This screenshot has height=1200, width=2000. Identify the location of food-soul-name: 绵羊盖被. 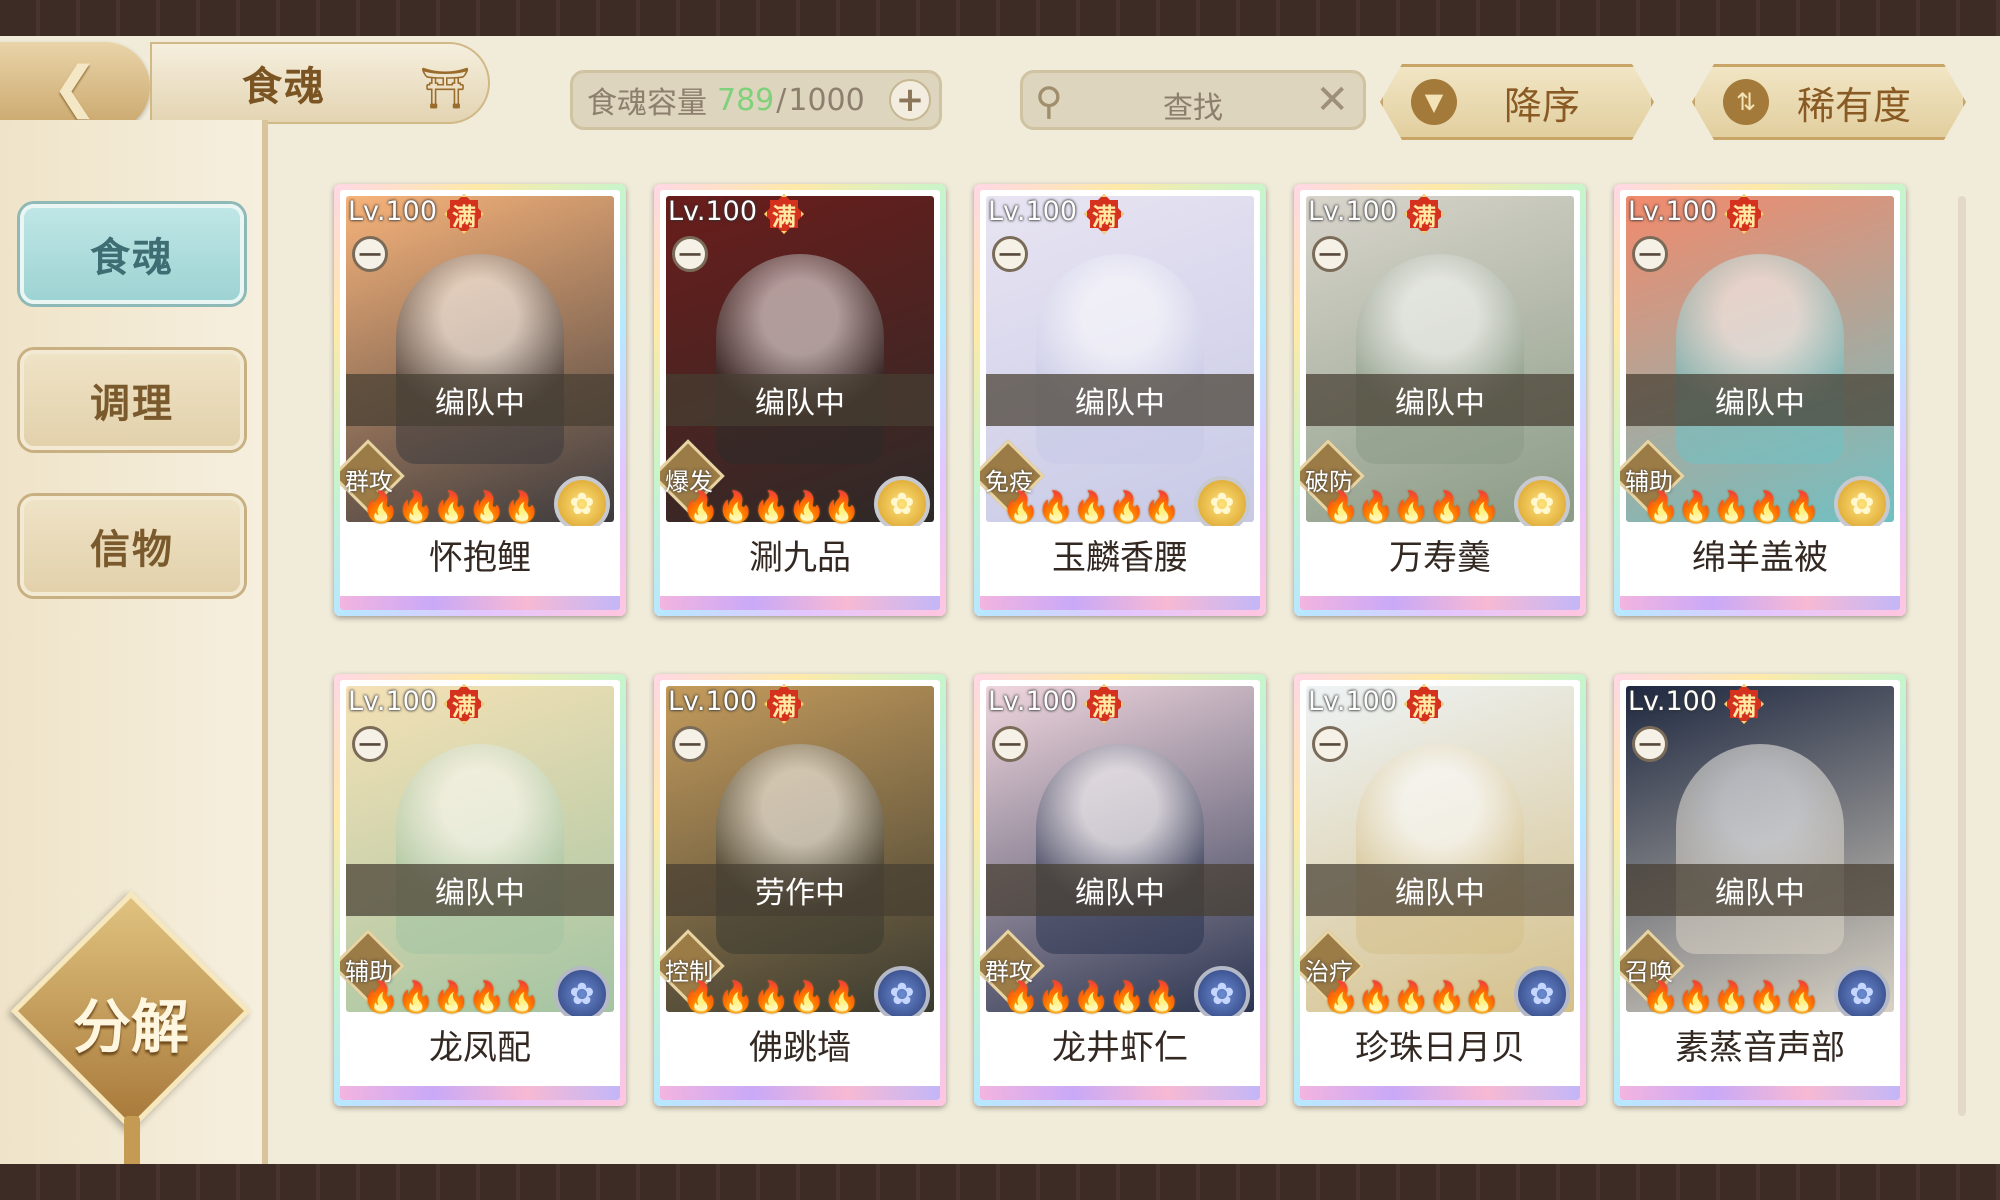
(1760, 554).